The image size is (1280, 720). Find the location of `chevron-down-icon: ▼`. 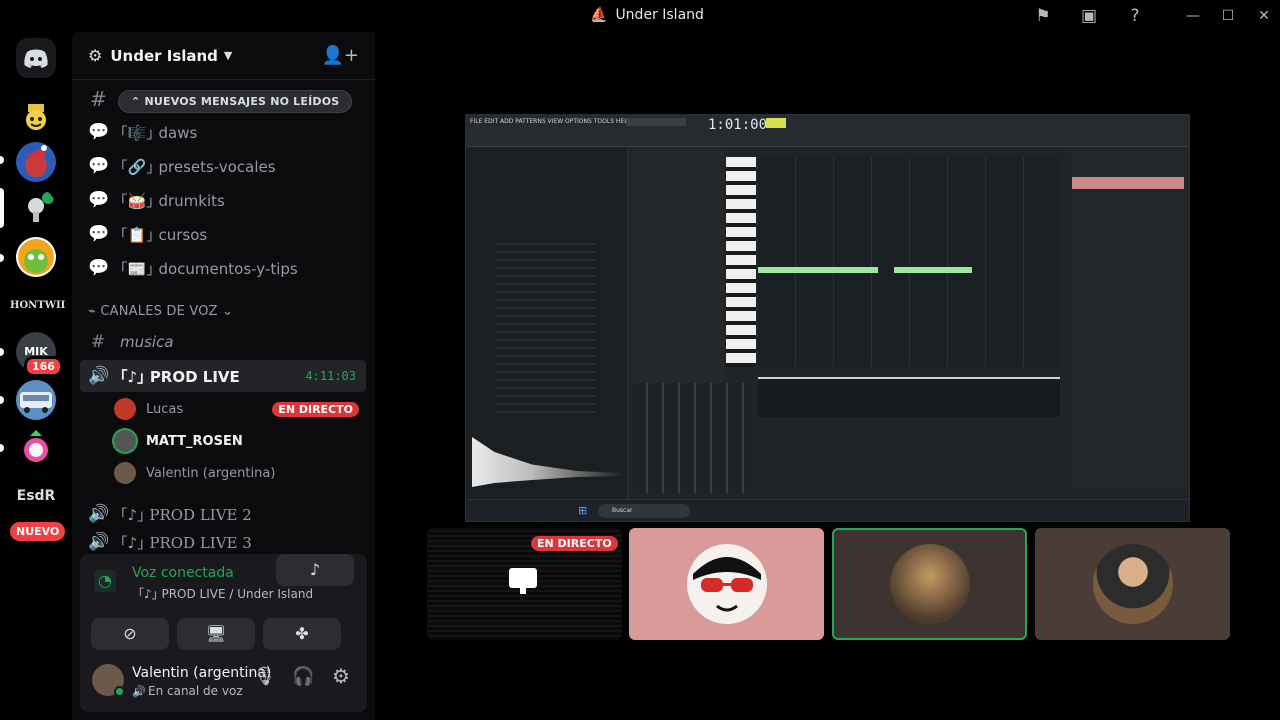

chevron-down-icon: ▼ is located at coordinates (228, 55).